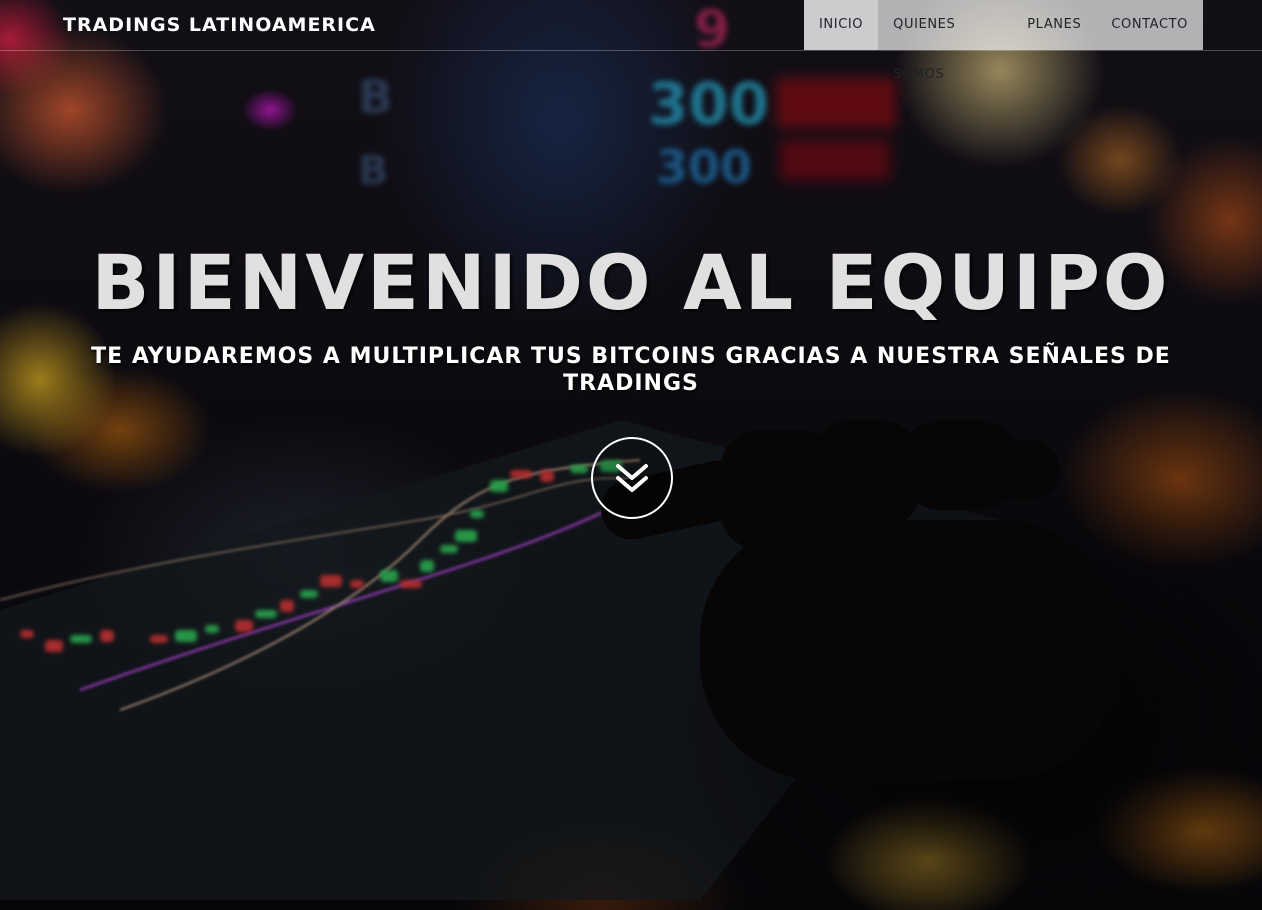 The width and height of the screenshot is (1262, 910). I want to click on double-chevron-down-icon, so click(632, 478).